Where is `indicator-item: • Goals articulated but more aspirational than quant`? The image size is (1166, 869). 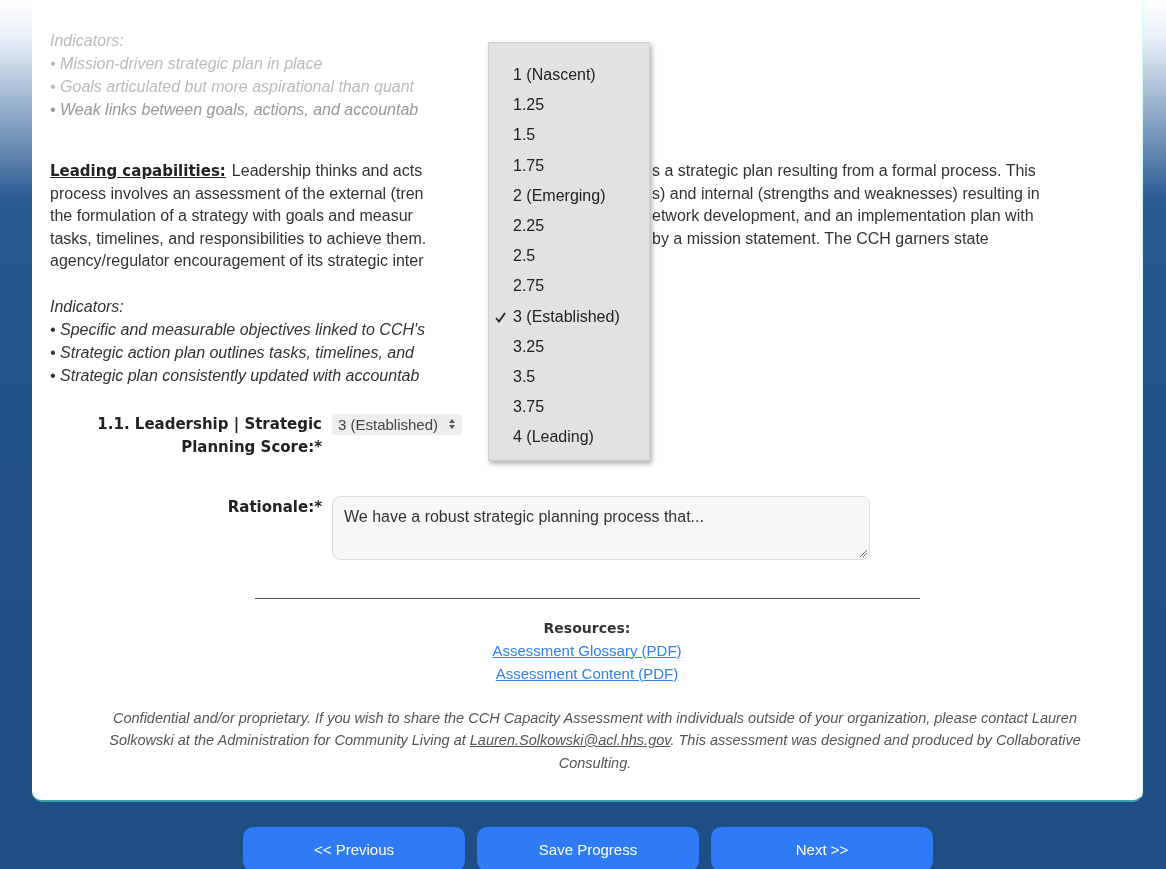 indicator-item: • Goals articulated but more aspirational than quant is located at coordinates (232, 87).